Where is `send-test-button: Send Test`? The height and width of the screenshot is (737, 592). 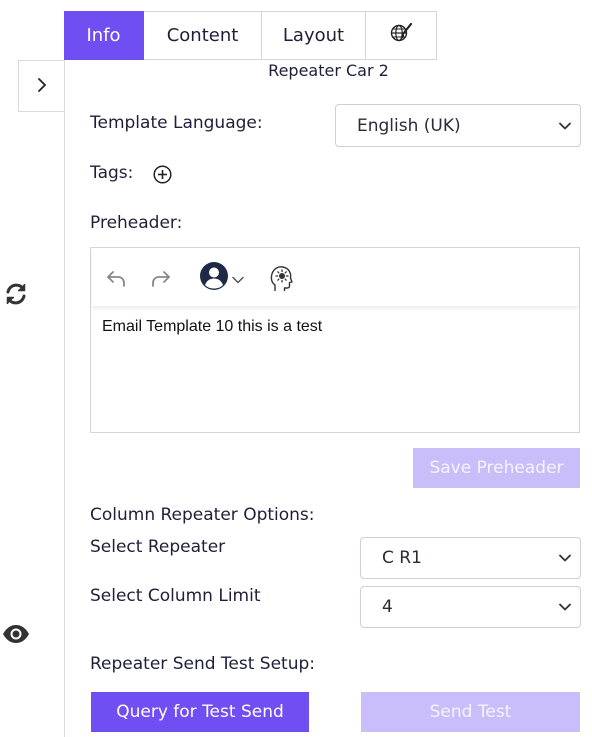 send-test-button: Send Test is located at coordinates (470, 712).